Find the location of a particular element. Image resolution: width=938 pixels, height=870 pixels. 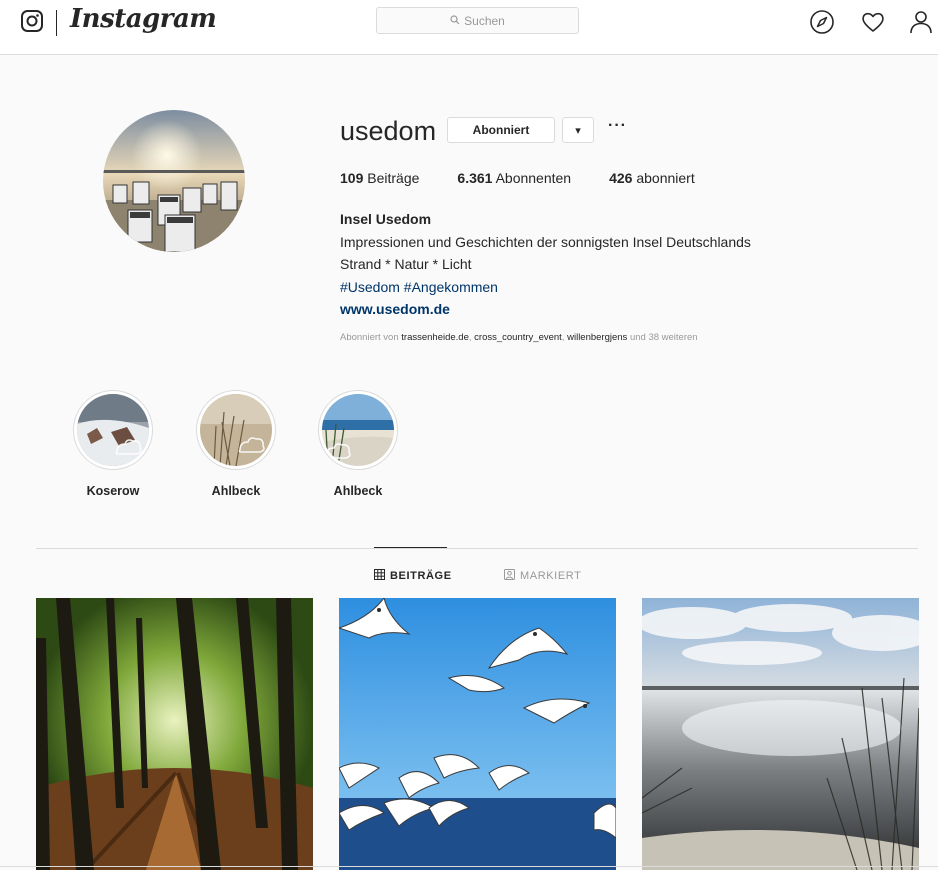

followed-by-account: cross_country_event is located at coordinates (518, 337).